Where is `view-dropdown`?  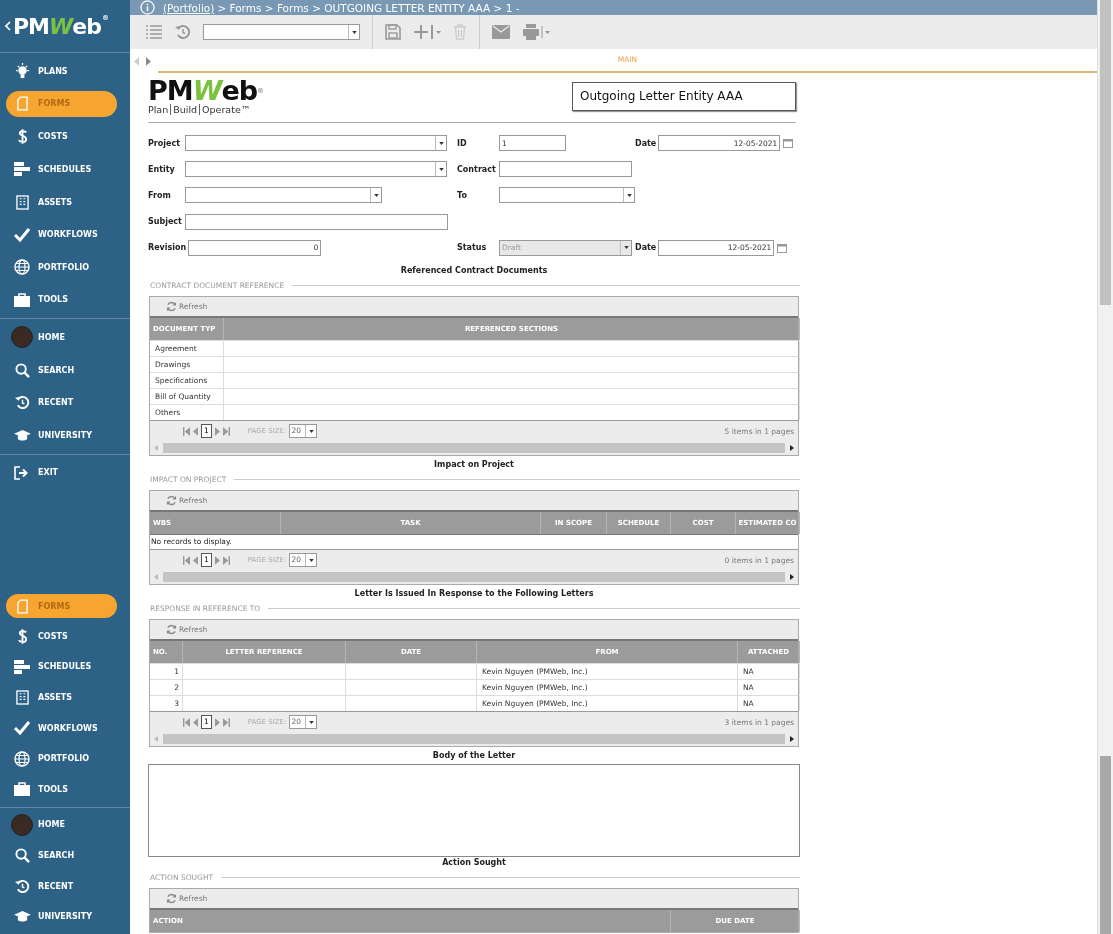
view-dropdown is located at coordinates (281, 32).